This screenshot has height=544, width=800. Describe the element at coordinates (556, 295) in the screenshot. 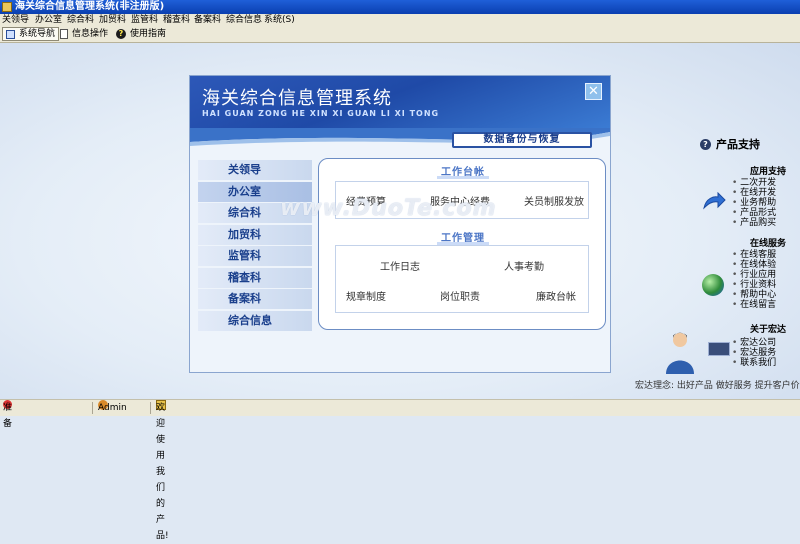

I see `management-item-integrity: 廉政台帐` at that location.